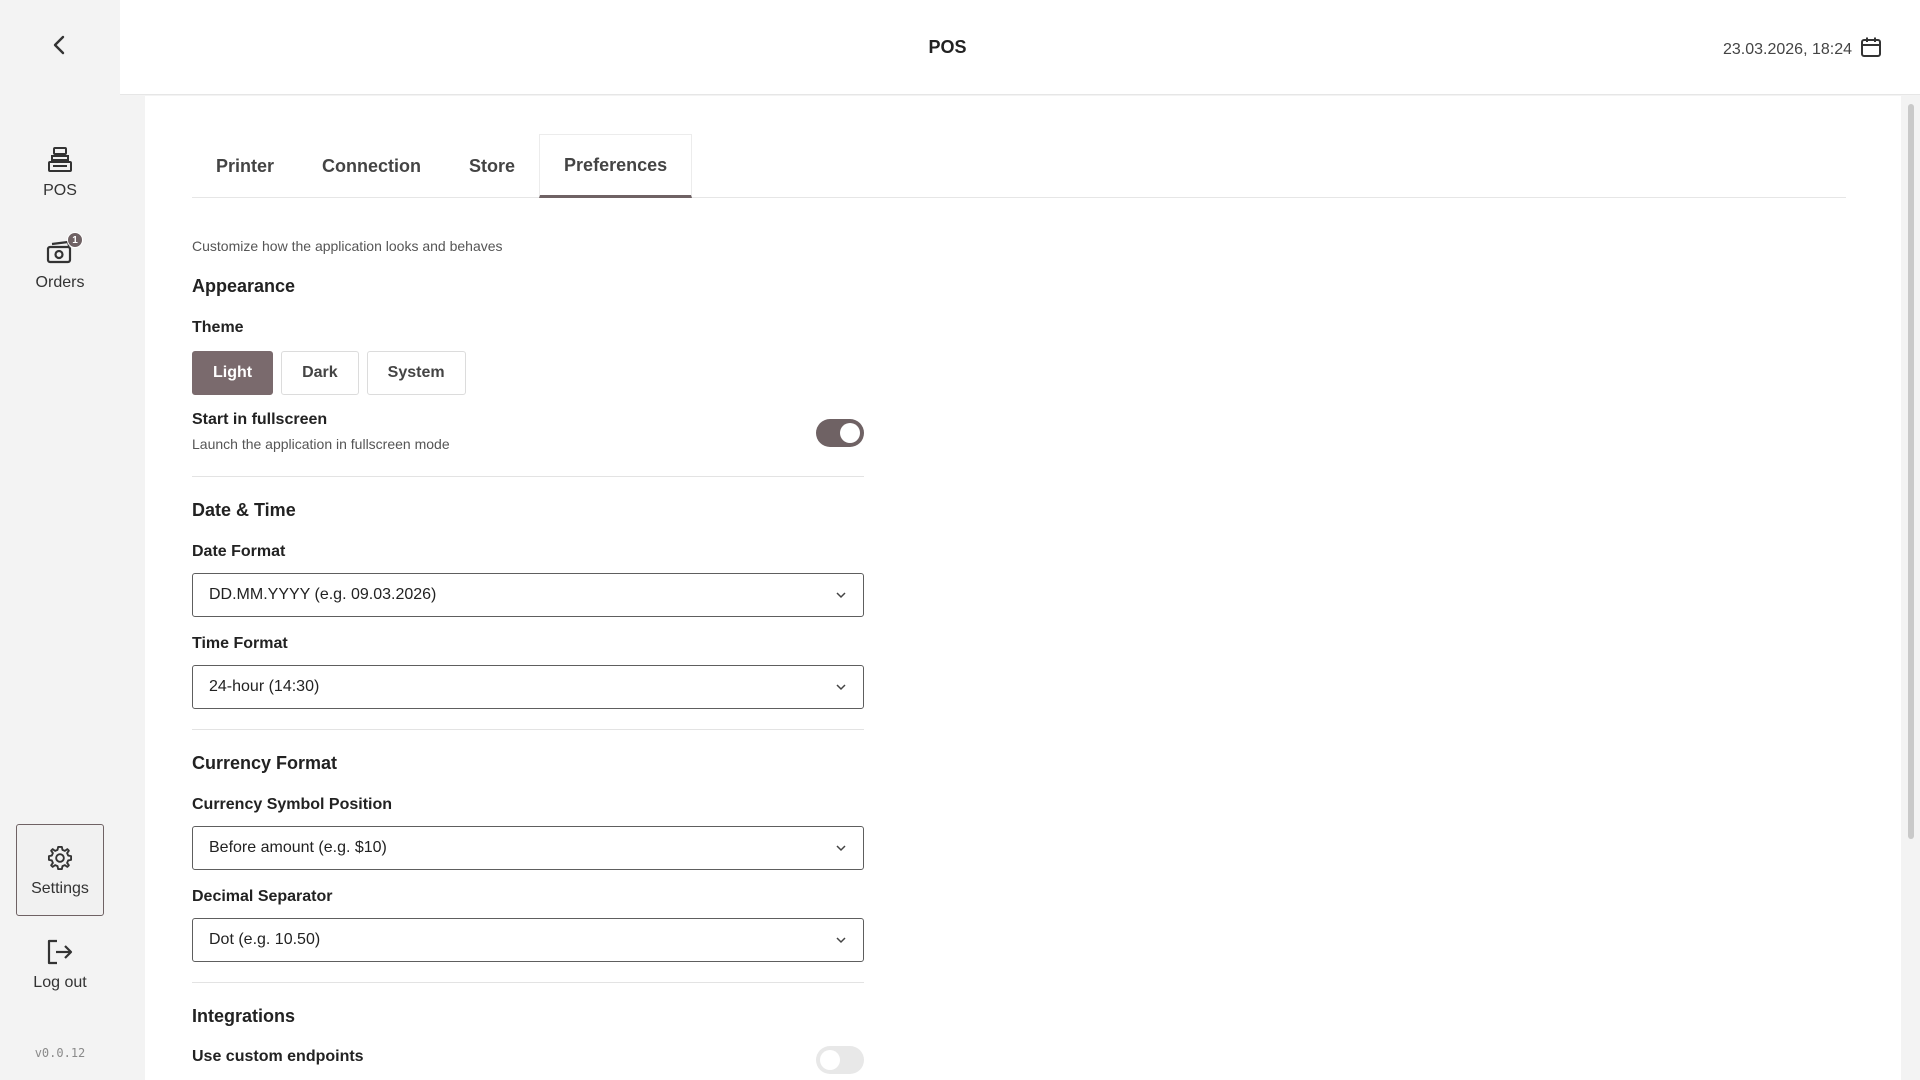 The height and width of the screenshot is (1080, 1920). What do you see at coordinates (264, 686) in the screenshot?
I see `time-format-value: 24-hour (14:30)` at bounding box center [264, 686].